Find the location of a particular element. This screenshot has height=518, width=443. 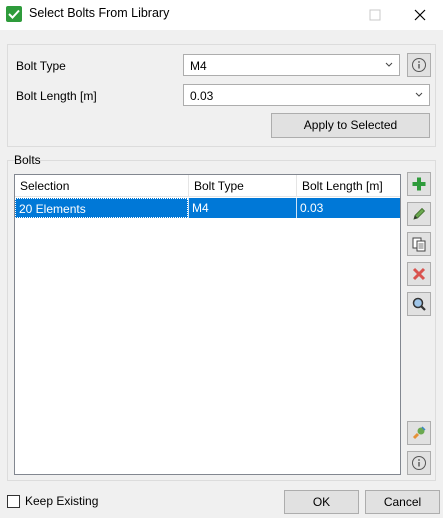

zoom-icon is located at coordinates (419, 304).